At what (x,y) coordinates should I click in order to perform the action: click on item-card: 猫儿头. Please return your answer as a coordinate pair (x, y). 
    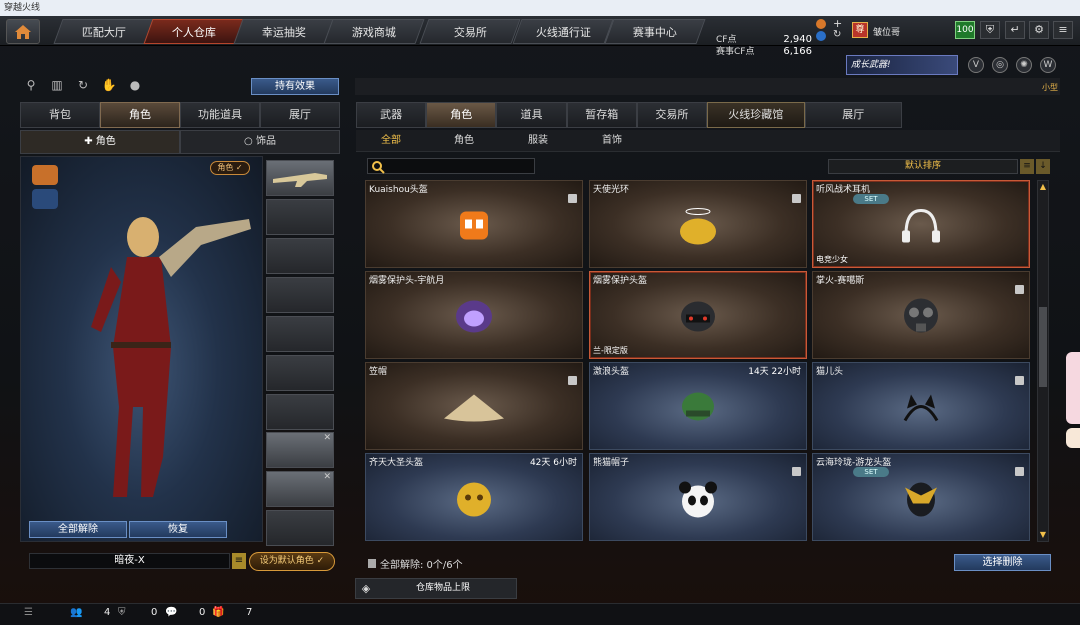
    Looking at the image, I should click on (921, 406).